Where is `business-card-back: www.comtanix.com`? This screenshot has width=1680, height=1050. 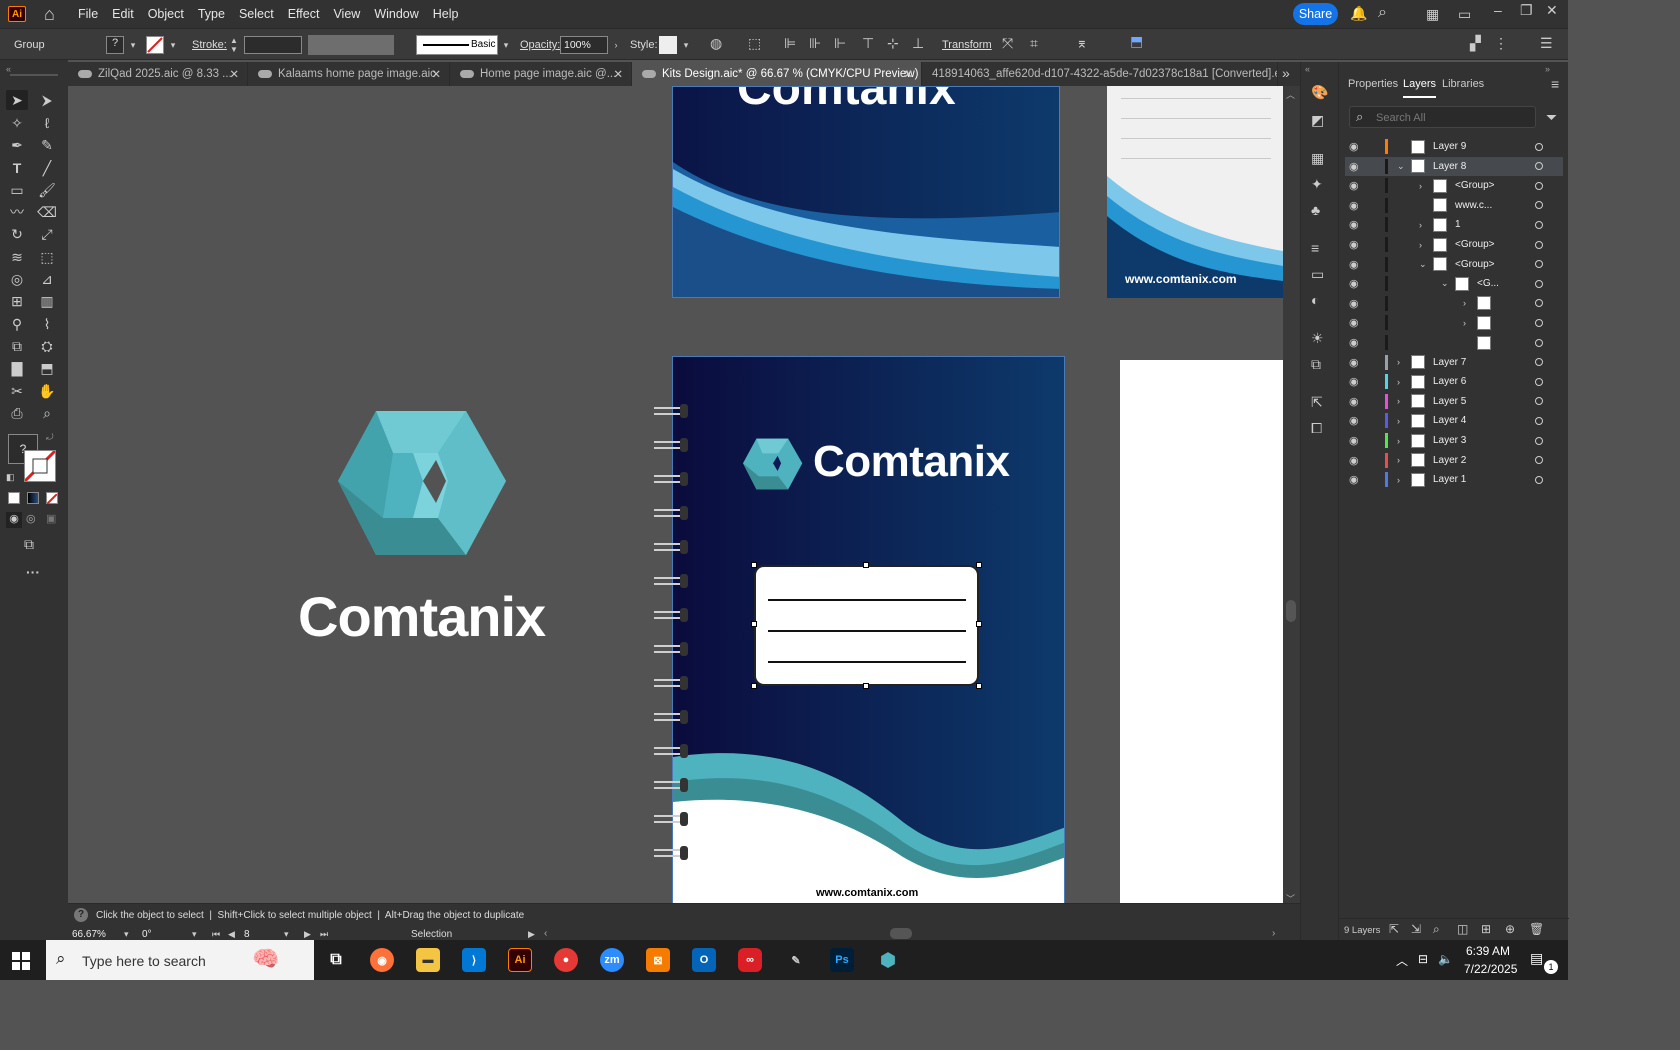
business-card-back: www.comtanix.com is located at coordinates (1195, 192).